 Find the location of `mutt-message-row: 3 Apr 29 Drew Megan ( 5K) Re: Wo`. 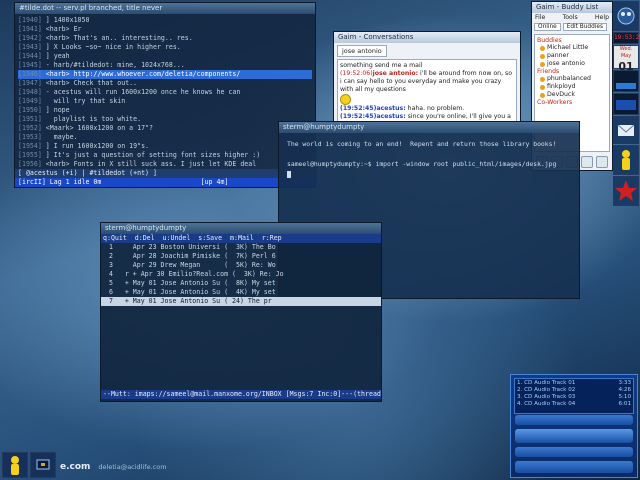

mutt-message-row: 3 Apr 29 Drew Megan ( 5K) Re: Wo is located at coordinates (241, 265).